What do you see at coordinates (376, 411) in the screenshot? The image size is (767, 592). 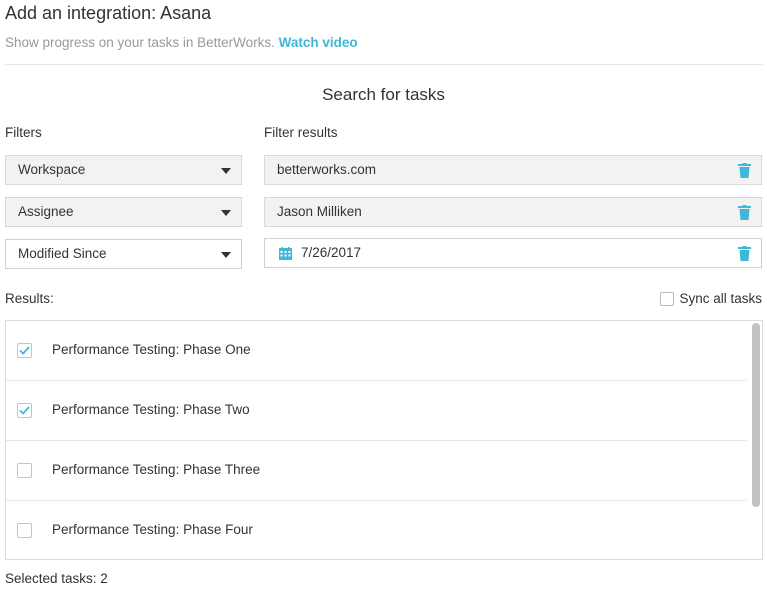 I see `list-item: Performance Testing: Phase Two` at bounding box center [376, 411].